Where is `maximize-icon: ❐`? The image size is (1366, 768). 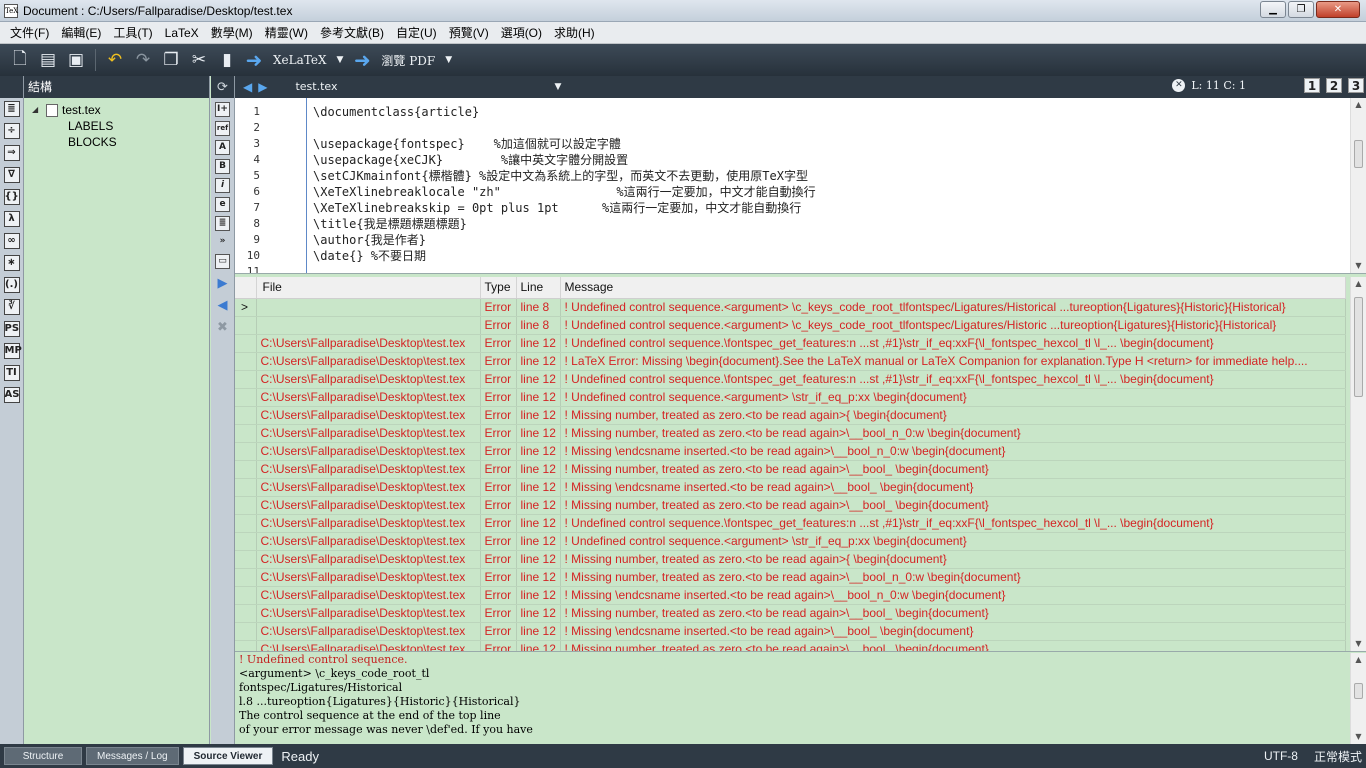 maximize-icon: ❐ is located at coordinates (1301, 9).